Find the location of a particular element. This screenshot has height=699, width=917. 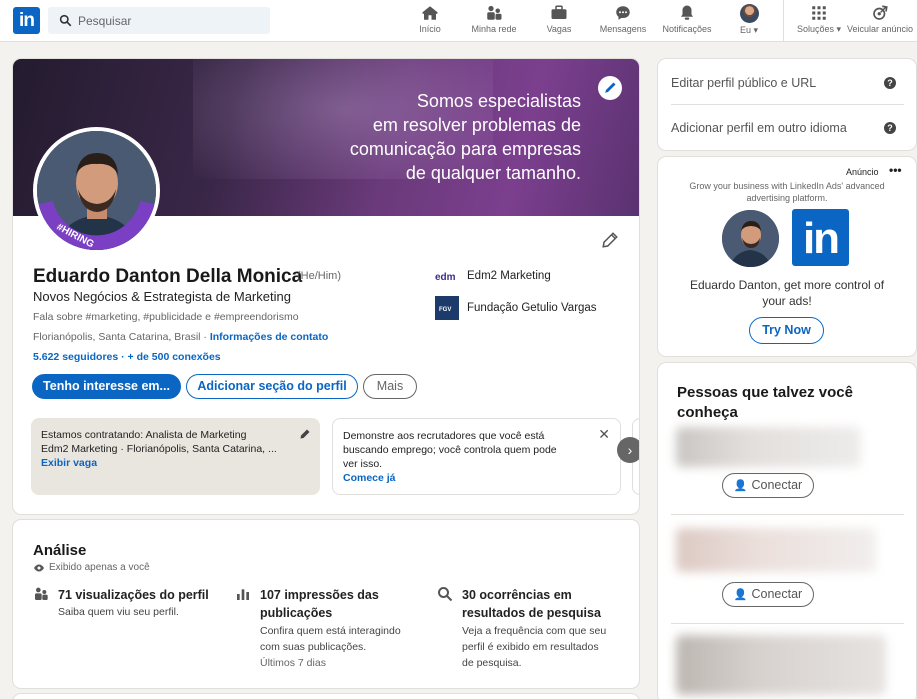

nav-label: Mensagens is located at coordinates (623, 29).